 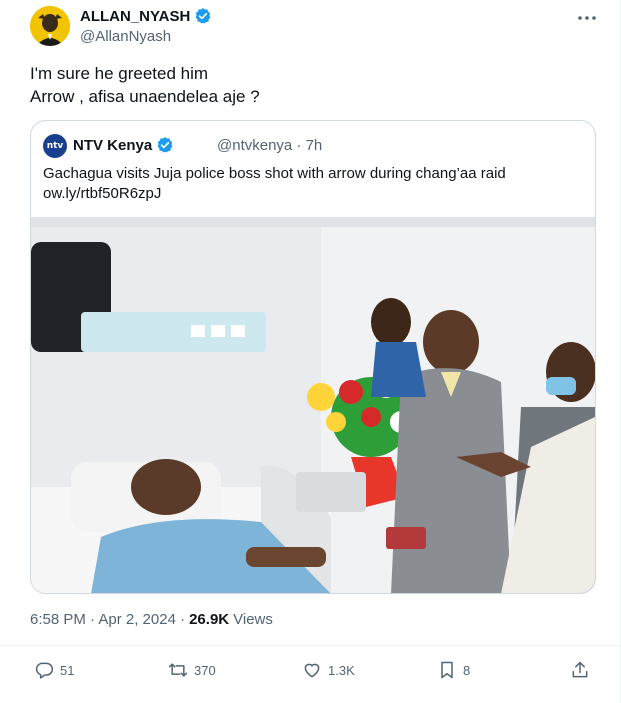 I want to click on tweet-meta: 6:58 PM · Apr 2, 2024 · 26.9K Views, so click(x=151, y=619).